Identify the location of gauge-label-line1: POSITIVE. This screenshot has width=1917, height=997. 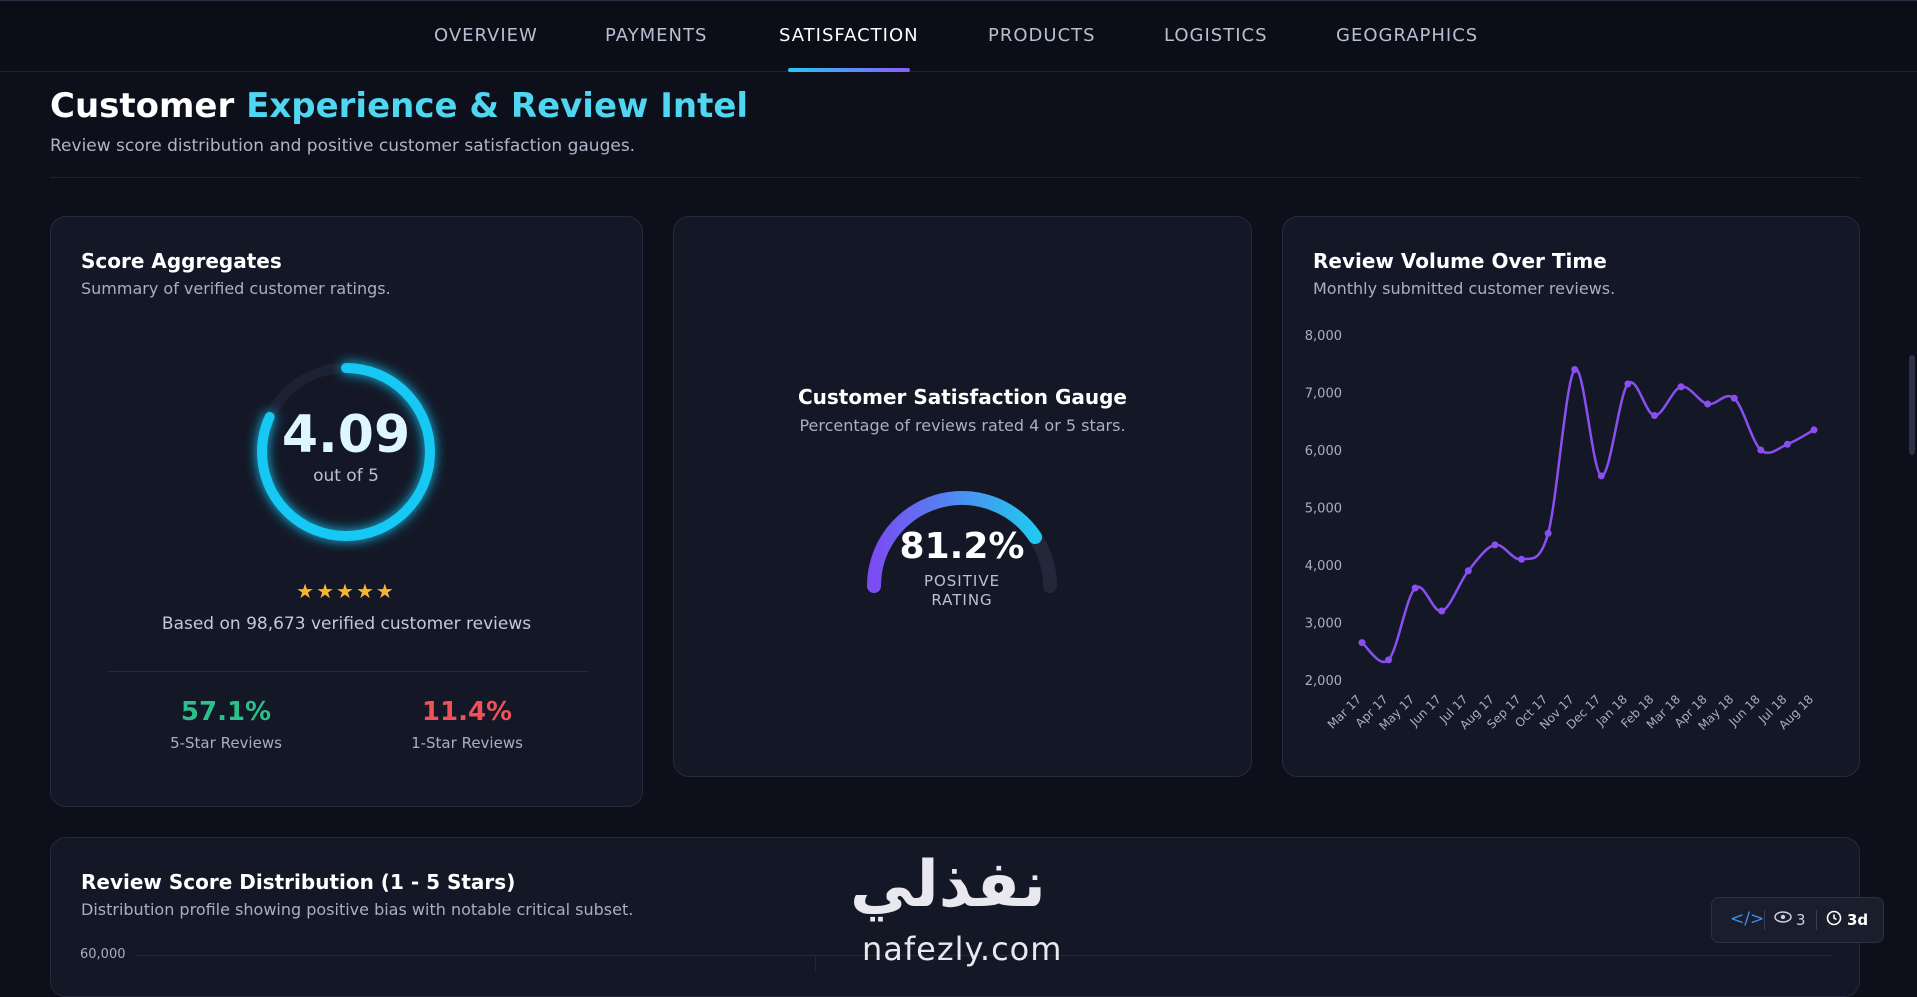
(962, 581).